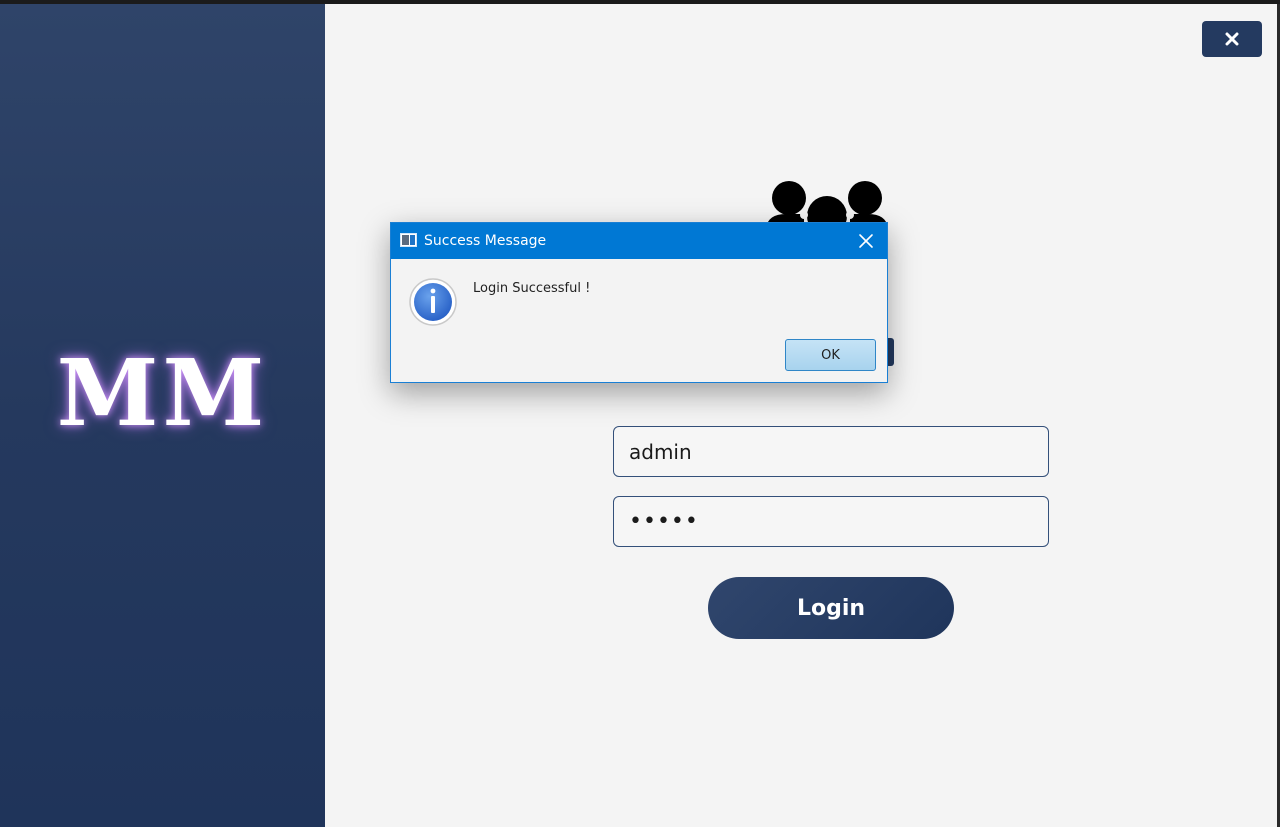  What do you see at coordinates (831, 521) in the screenshot?
I see `password-input` at bounding box center [831, 521].